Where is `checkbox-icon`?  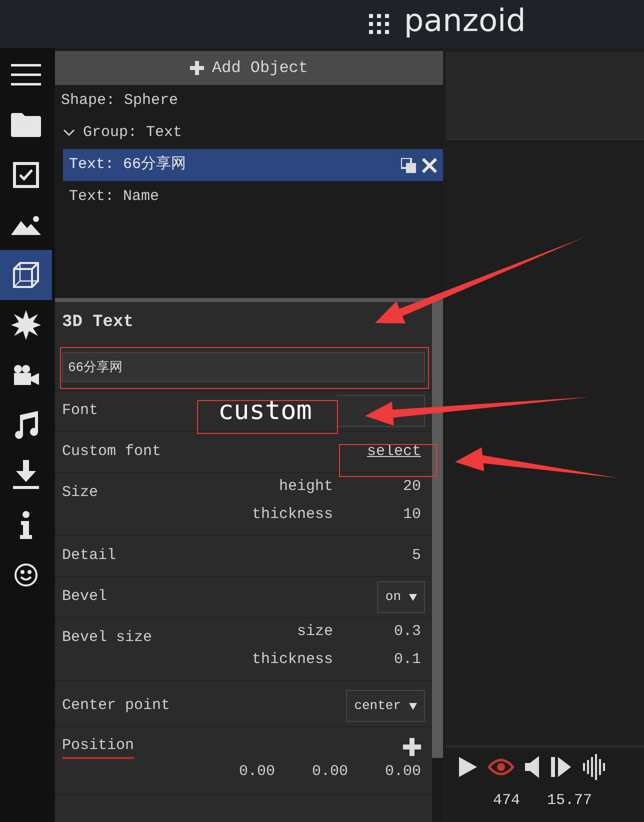 checkbox-icon is located at coordinates (26, 175).